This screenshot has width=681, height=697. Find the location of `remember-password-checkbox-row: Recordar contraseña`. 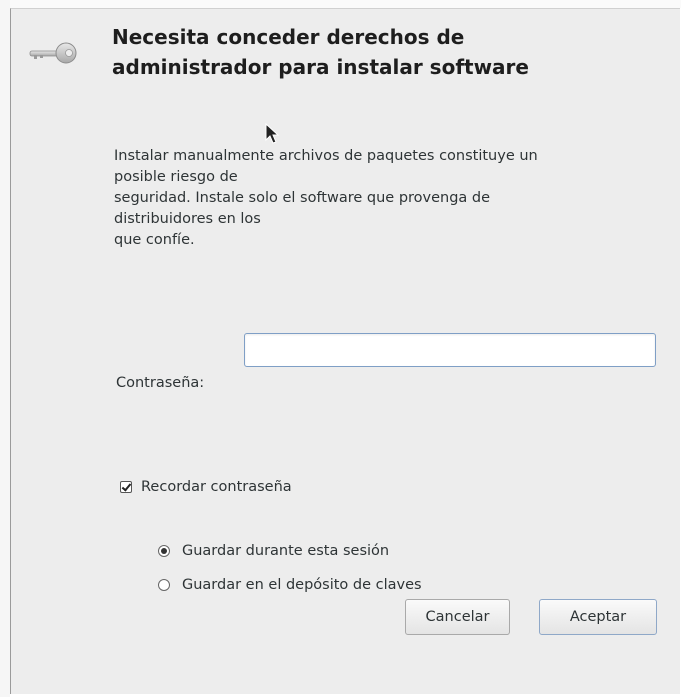

remember-password-checkbox-row: Recordar contraseña is located at coordinates (206, 487).